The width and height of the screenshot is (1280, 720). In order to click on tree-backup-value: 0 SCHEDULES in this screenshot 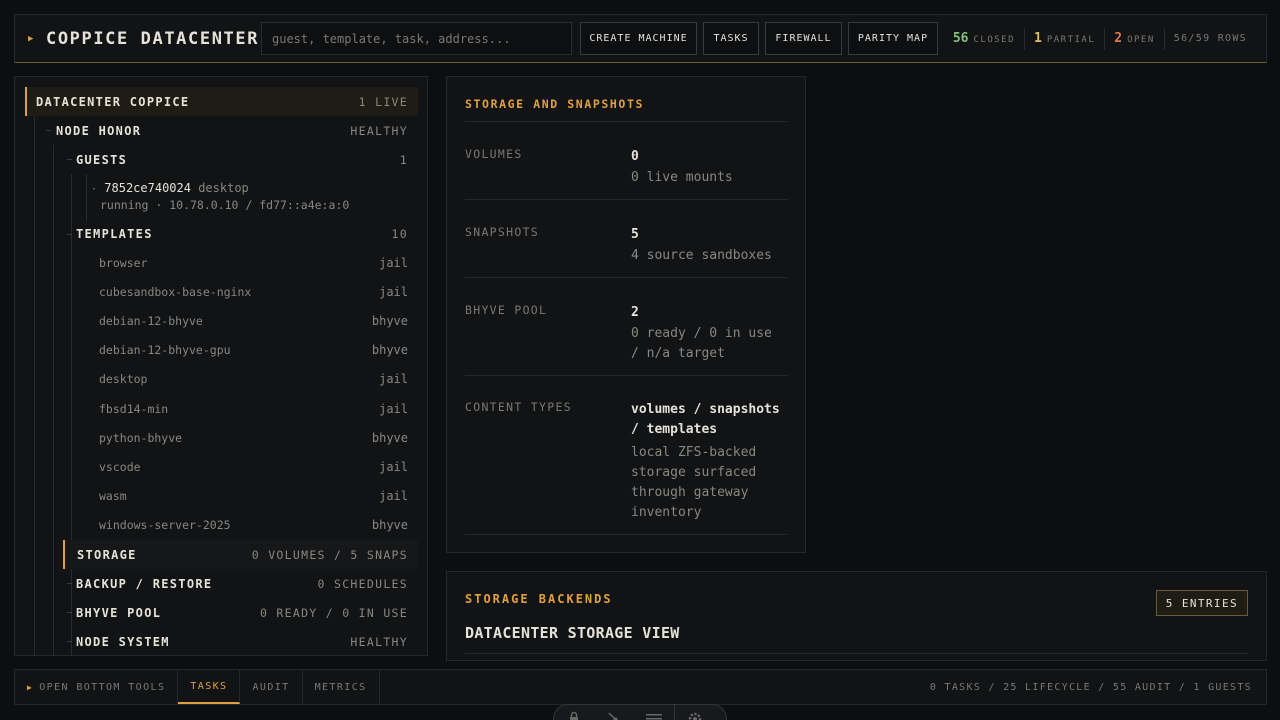, I will do `click(362, 583)`.